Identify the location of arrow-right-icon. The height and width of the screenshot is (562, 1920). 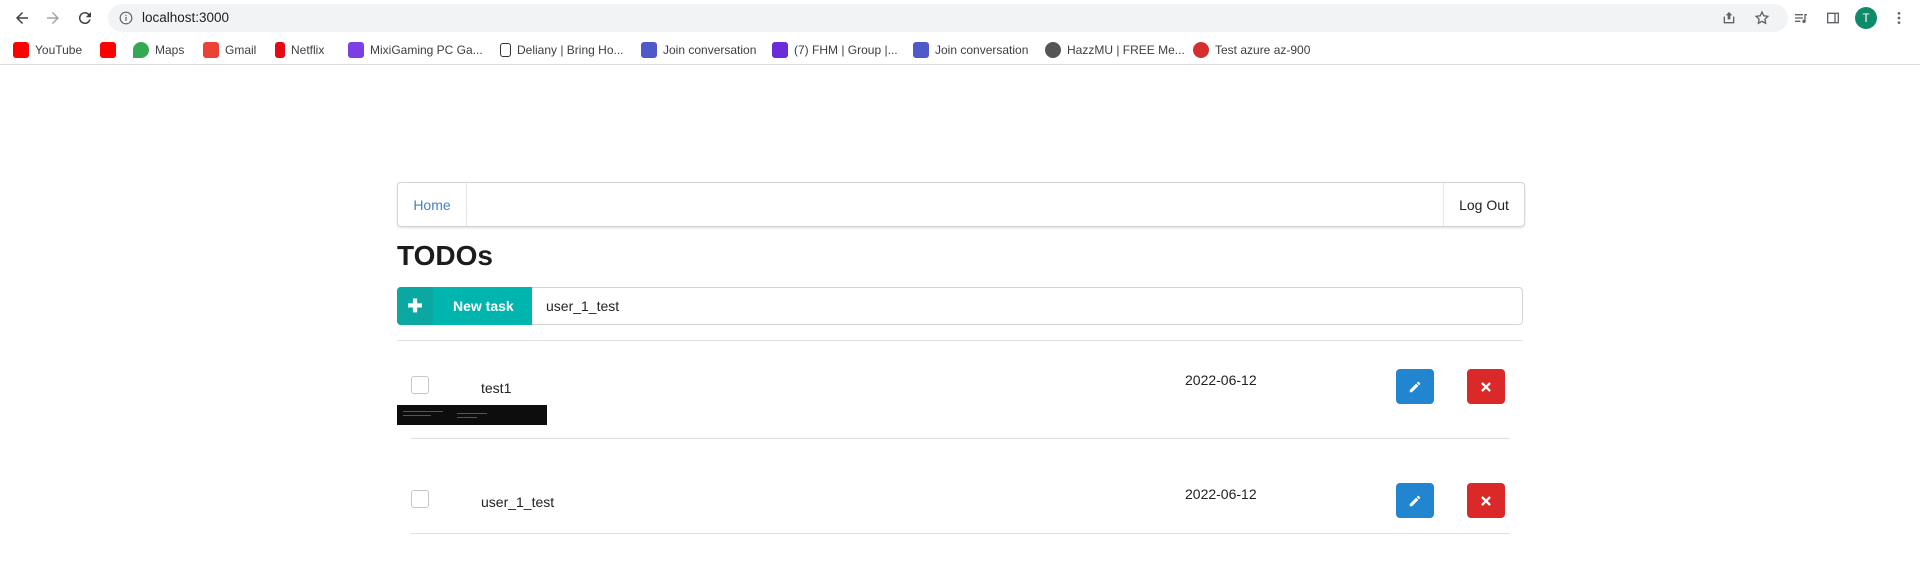
(53, 18).